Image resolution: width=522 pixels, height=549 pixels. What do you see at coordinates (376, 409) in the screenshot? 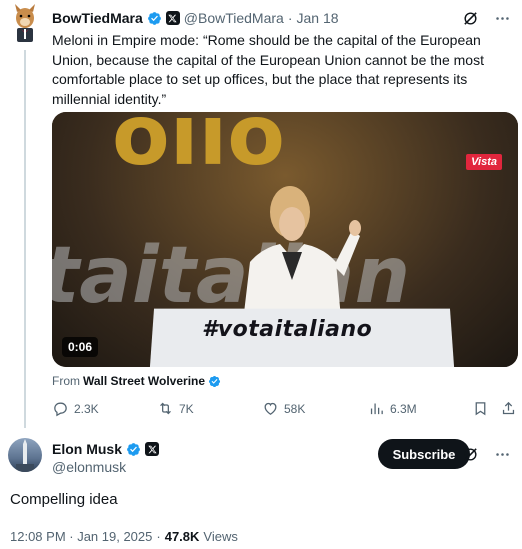
I see `views-icon` at bounding box center [376, 409].